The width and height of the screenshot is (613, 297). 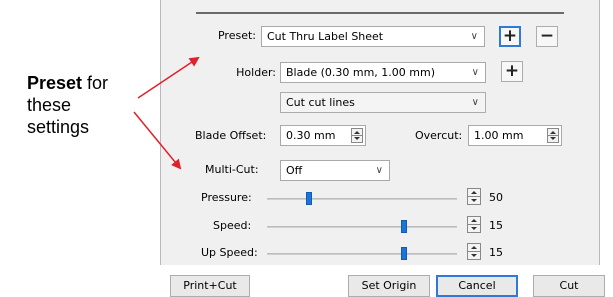 What do you see at coordinates (311, 135) in the screenshot?
I see `blade-offset-value: 0.30 mm` at bounding box center [311, 135].